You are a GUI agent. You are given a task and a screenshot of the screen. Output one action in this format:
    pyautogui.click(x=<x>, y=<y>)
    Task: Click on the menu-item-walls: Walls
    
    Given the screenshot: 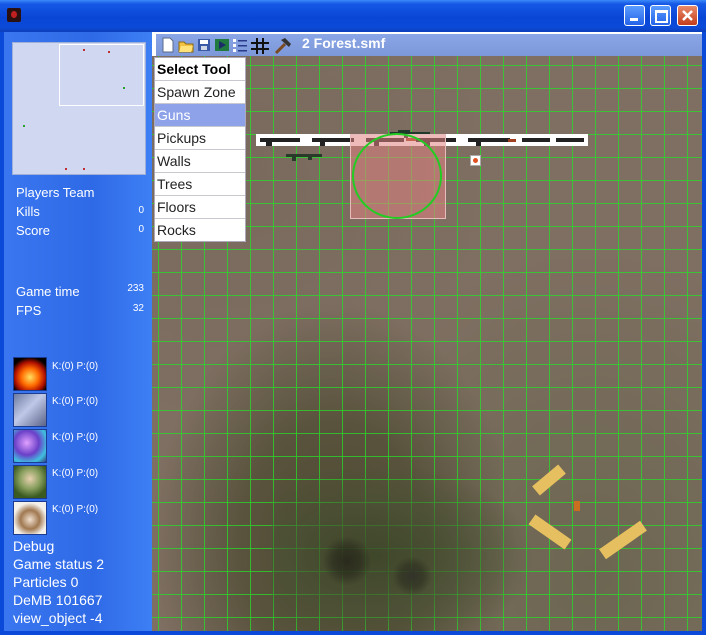 What is the action you would take?
    pyautogui.click(x=200, y=161)
    